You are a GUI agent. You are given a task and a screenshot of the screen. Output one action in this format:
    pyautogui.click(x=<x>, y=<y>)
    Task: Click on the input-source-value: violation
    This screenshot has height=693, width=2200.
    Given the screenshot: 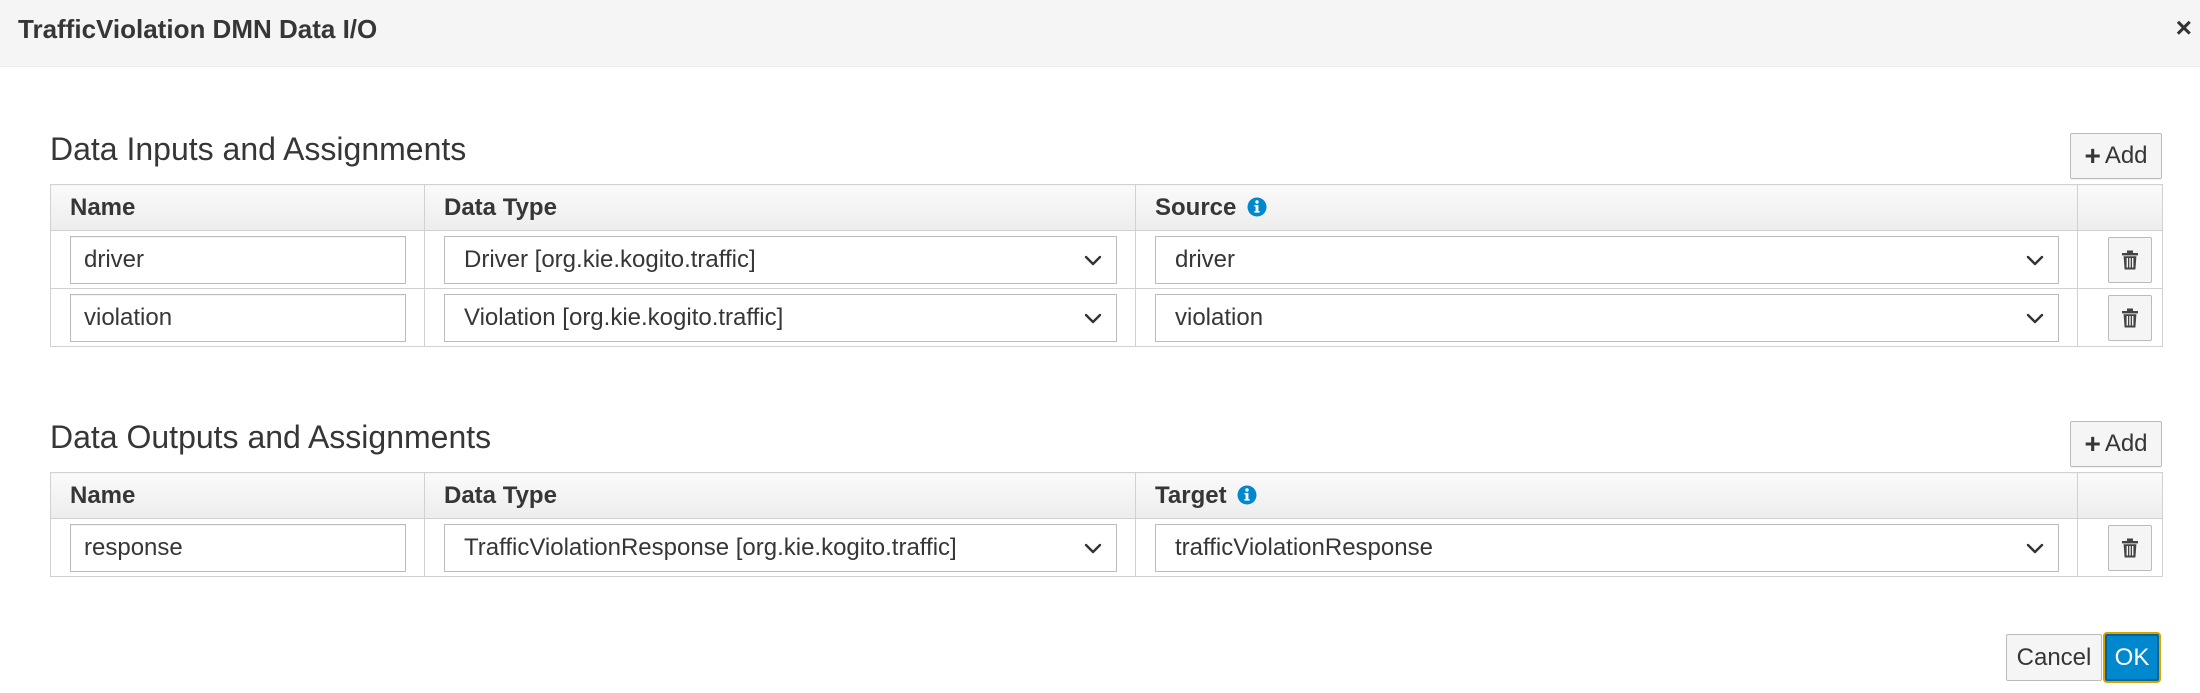 What is the action you would take?
    pyautogui.click(x=1219, y=317)
    